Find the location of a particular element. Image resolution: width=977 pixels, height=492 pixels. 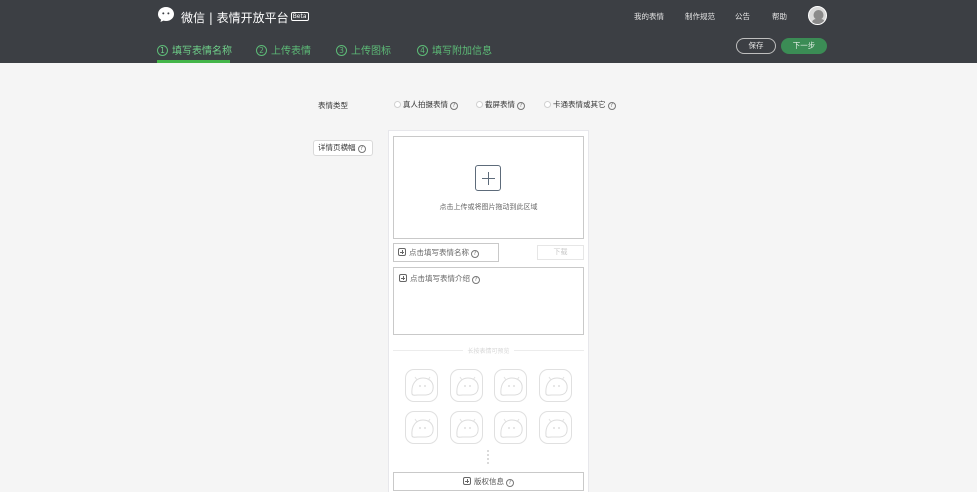

step-label: 填写附加信息 is located at coordinates (462, 51).